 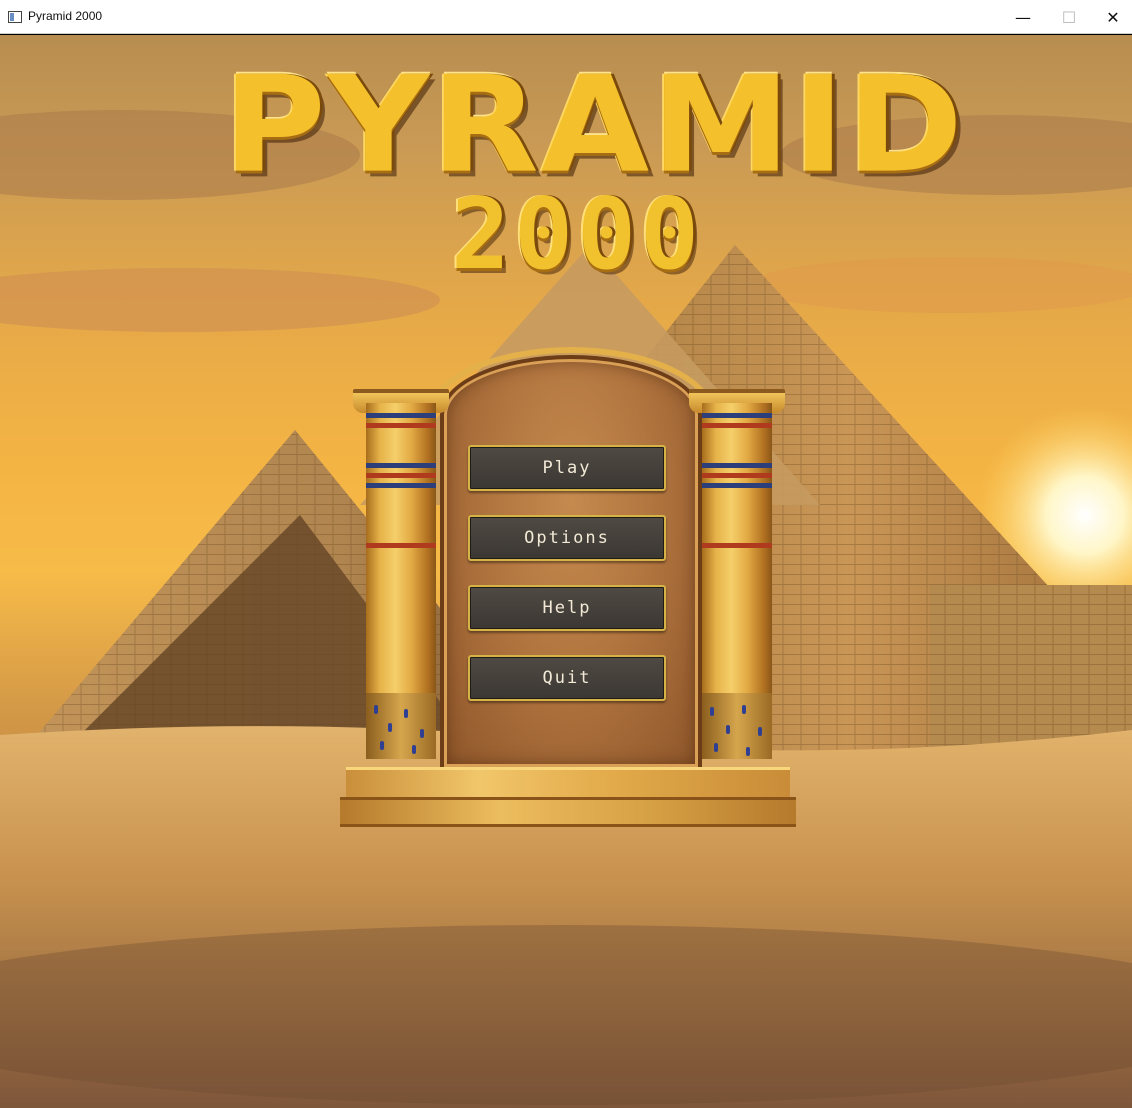 What do you see at coordinates (1069, 17) in the screenshot?
I see `maximize-button: ☐` at bounding box center [1069, 17].